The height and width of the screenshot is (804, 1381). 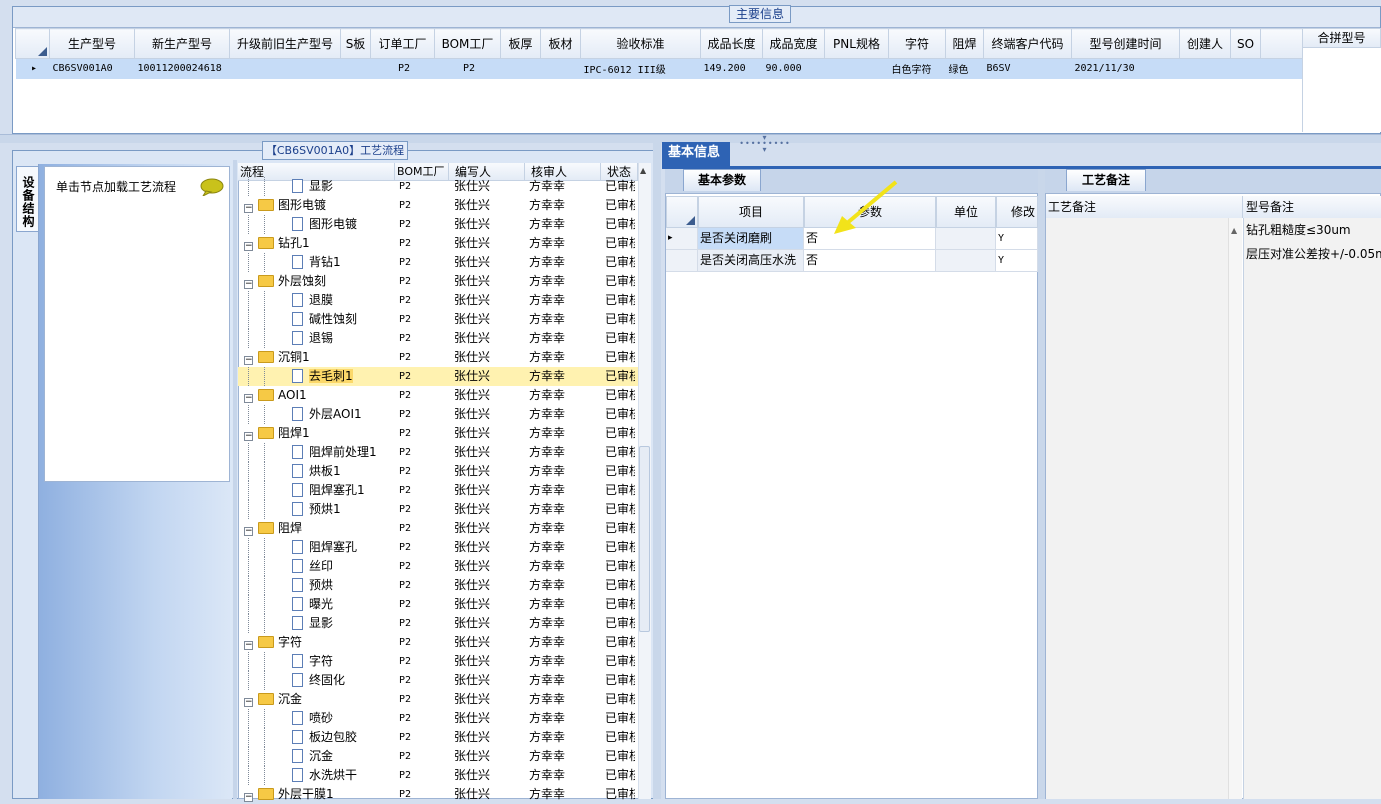 I want to click on col-header: 板厚, so click(x=520, y=43).